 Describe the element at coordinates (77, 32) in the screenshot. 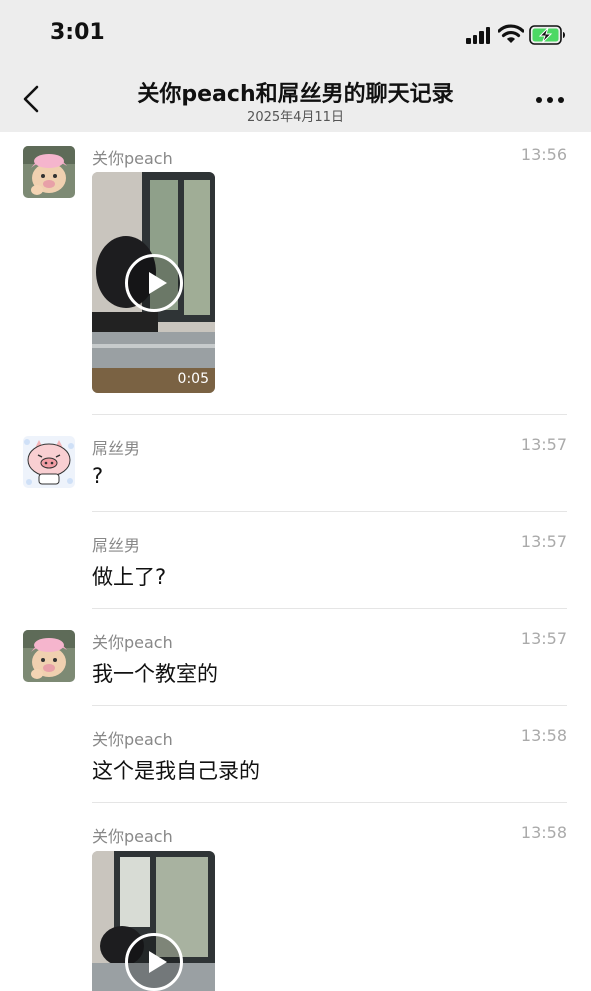

I see `status-time: 3:01` at that location.